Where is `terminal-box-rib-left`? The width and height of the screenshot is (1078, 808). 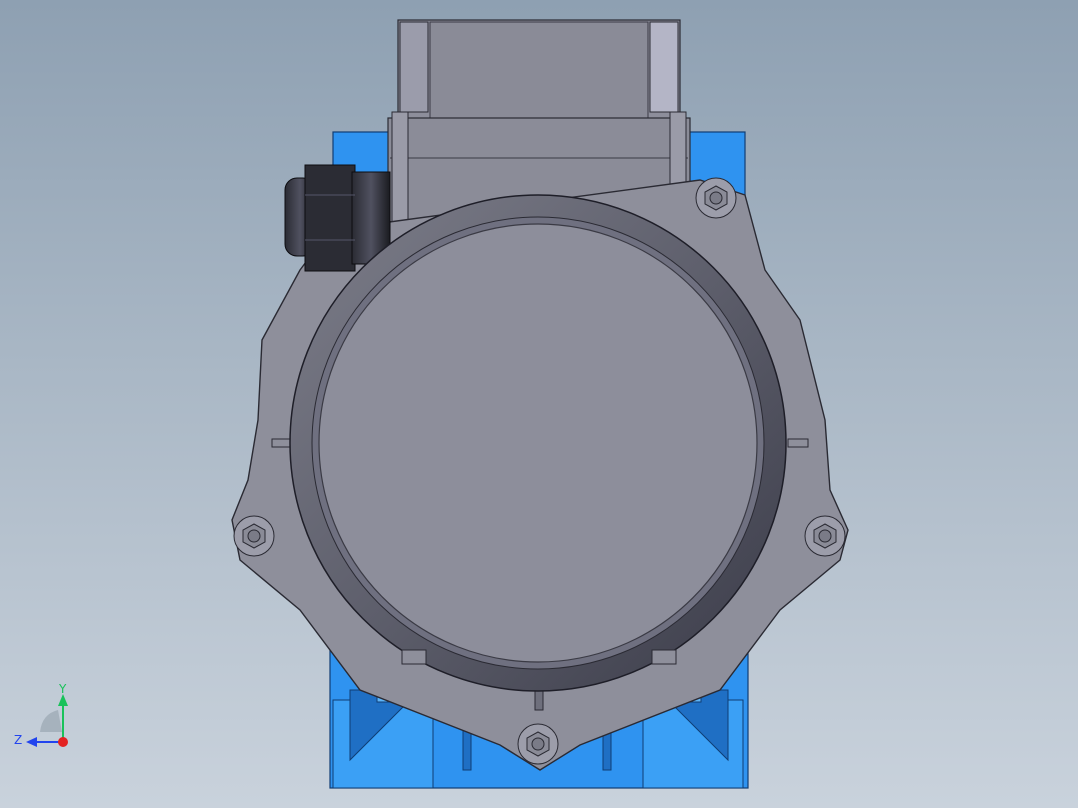 terminal-box-rib-left is located at coordinates (414, 67).